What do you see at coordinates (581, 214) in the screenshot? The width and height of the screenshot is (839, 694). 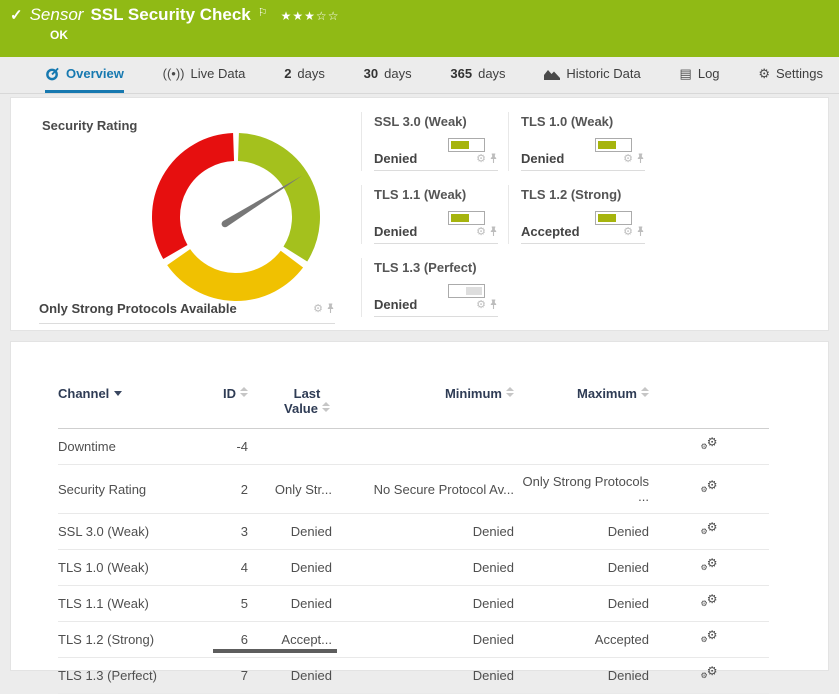 I see `tile-tls-1-2: TLS 1.2 (Strong) Accepted ⚙` at bounding box center [581, 214].